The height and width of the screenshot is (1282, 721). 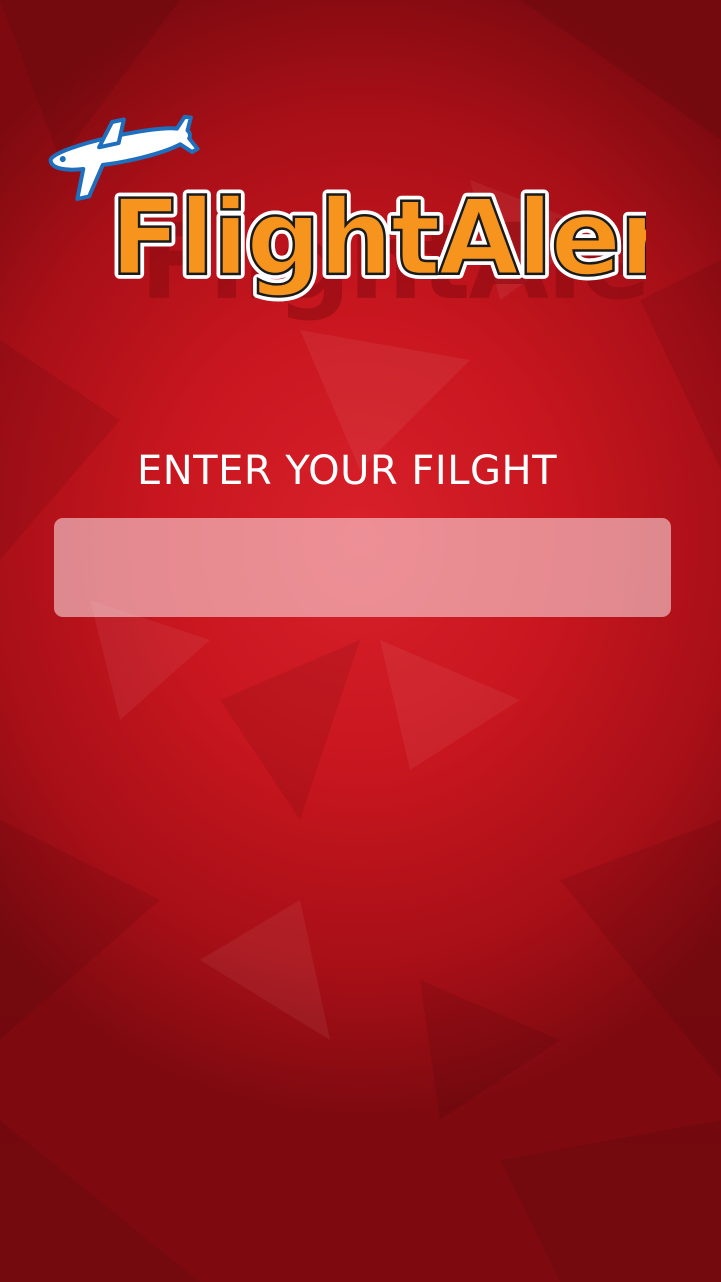 What do you see at coordinates (362, 567) in the screenshot?
I see `flight-number-input` at bounding box center [362, 567].